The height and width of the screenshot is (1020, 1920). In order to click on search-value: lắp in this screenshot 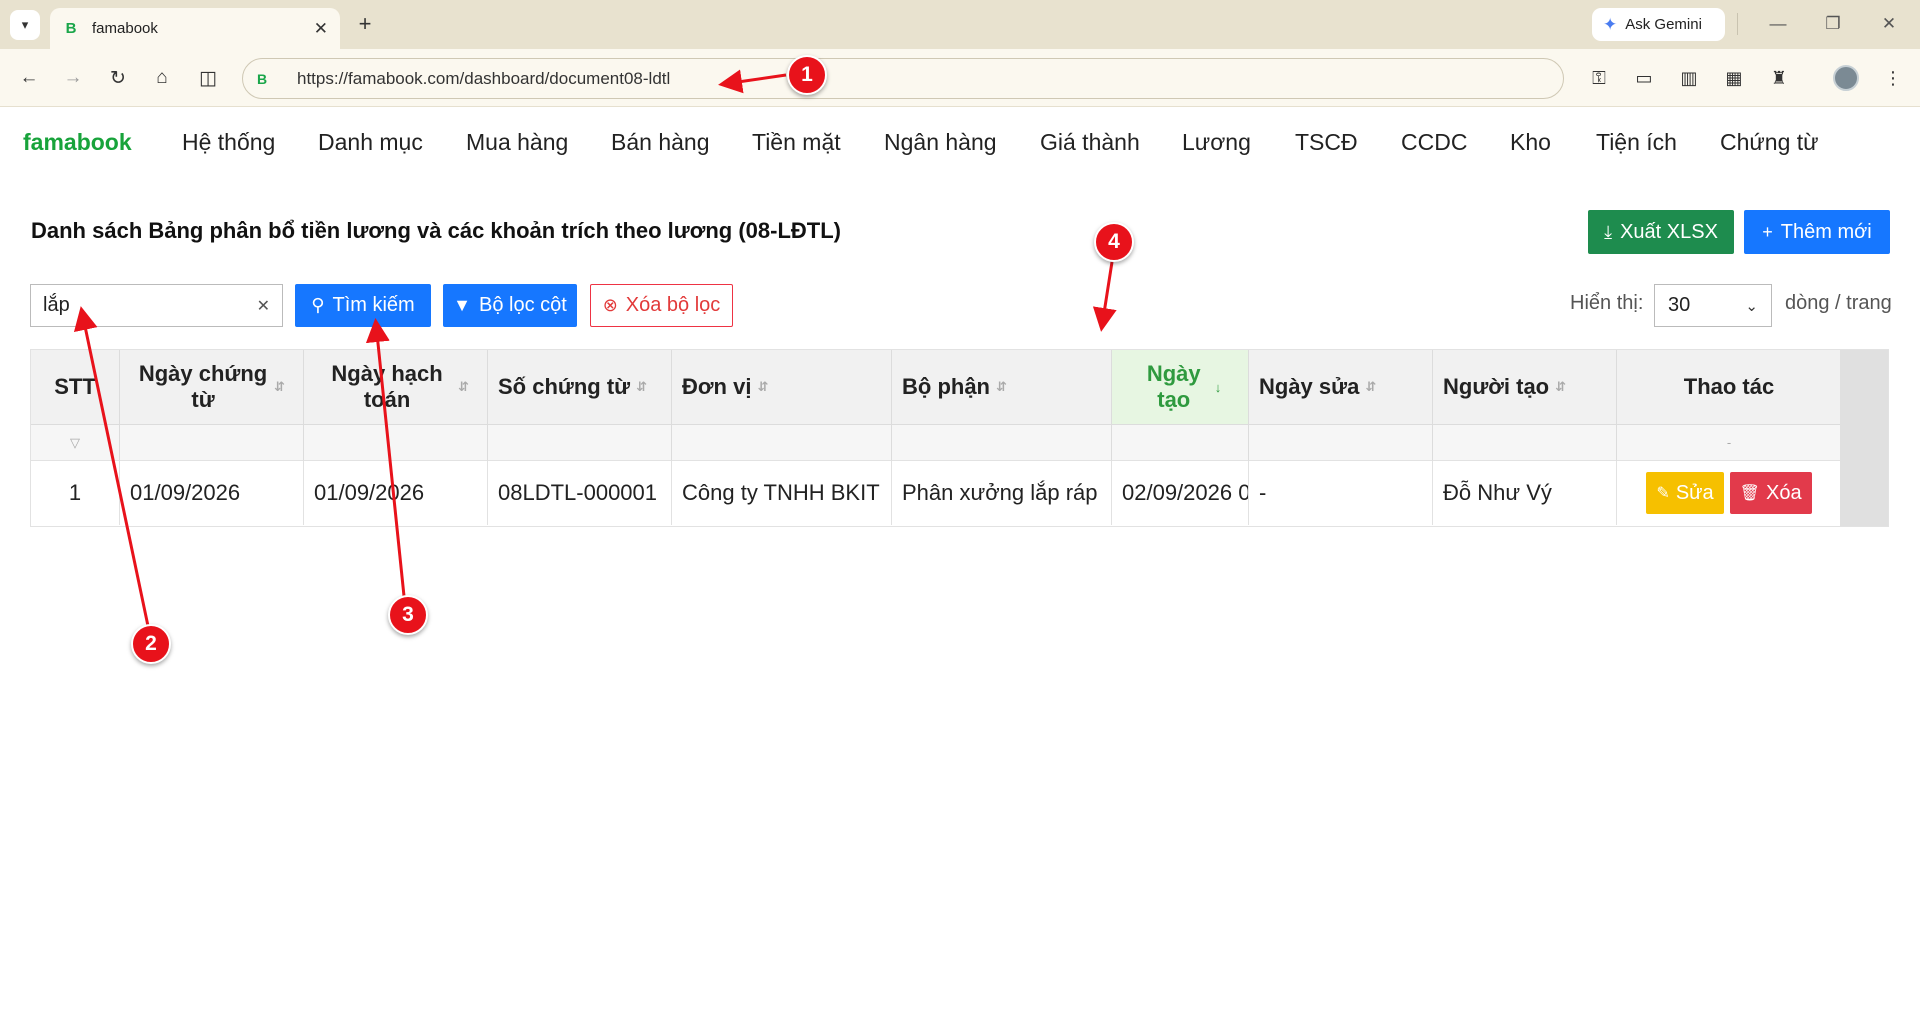, I will do `click(56, 305)`.